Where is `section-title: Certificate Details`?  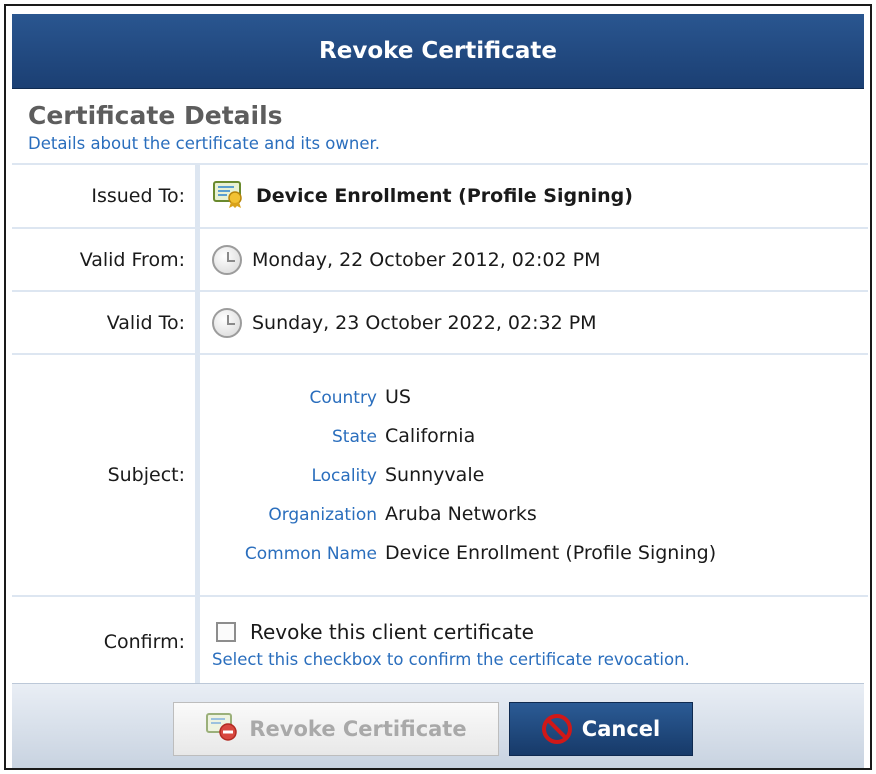 section-title: Certificate Details is located at coordinates (155, 115).